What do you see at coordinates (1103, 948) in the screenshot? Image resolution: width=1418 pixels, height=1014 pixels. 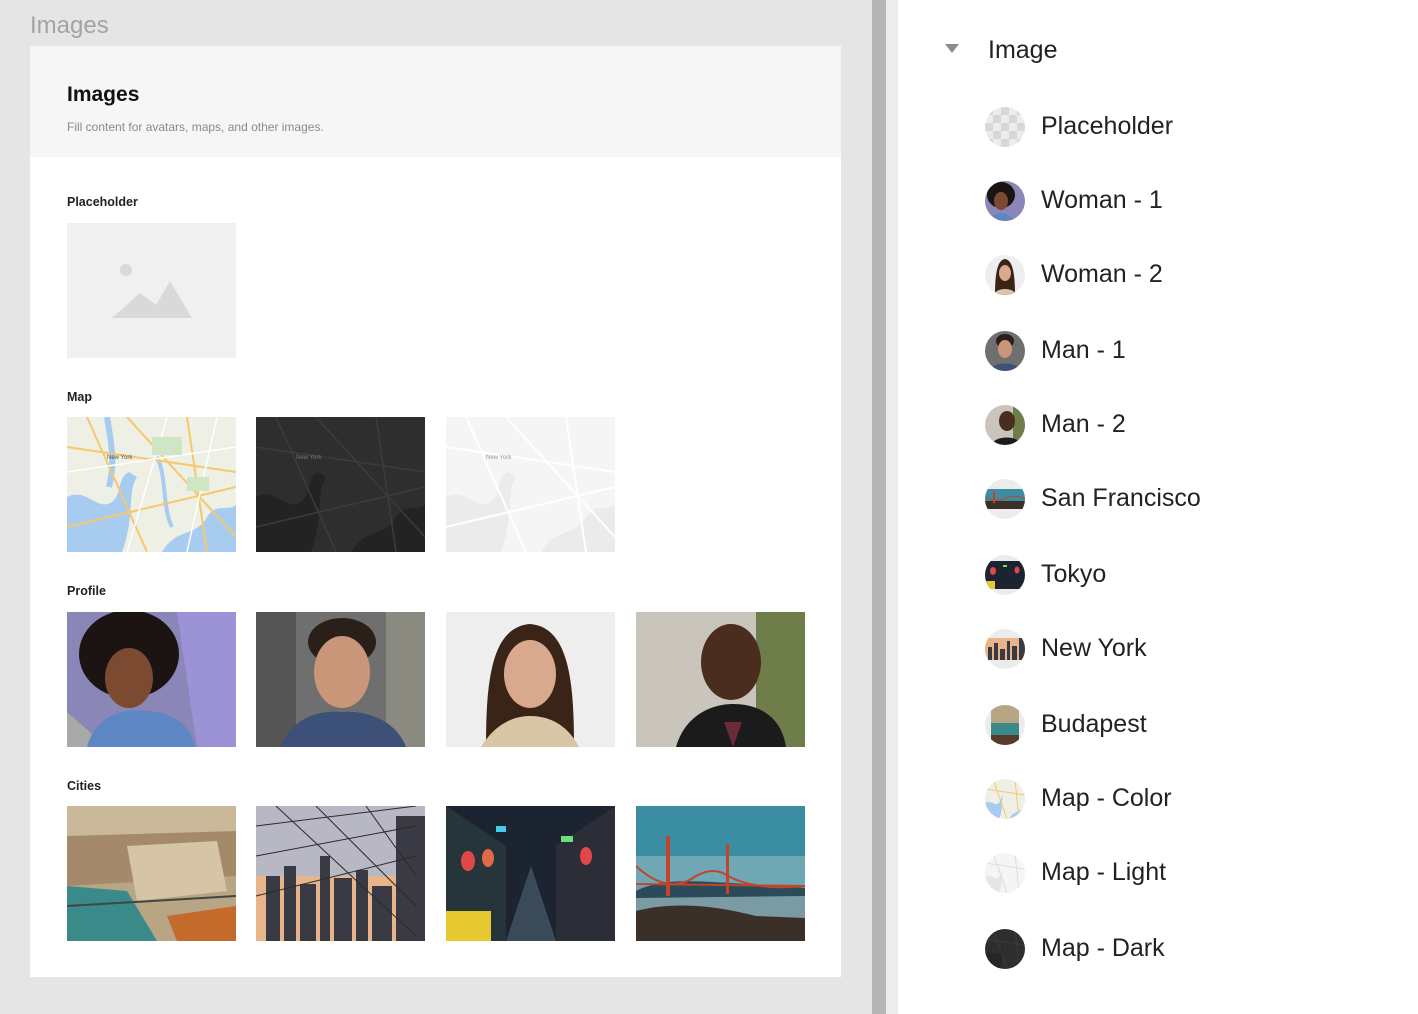 I see `image-option-label: Map - Dark` at bounding box center [1103, 948].